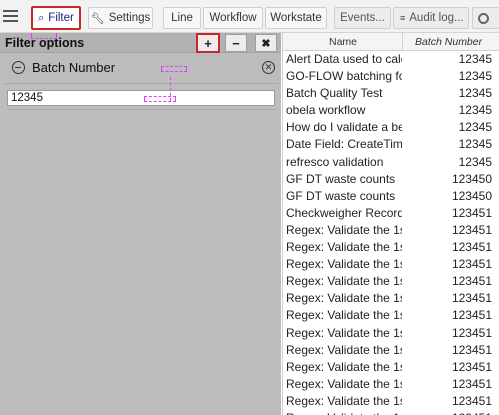 The height and width of the screenshot is (415, 499). Describe the element at coordinates (335, 161) in the screenshot. I see `cell-name: refresco validation` at that location.